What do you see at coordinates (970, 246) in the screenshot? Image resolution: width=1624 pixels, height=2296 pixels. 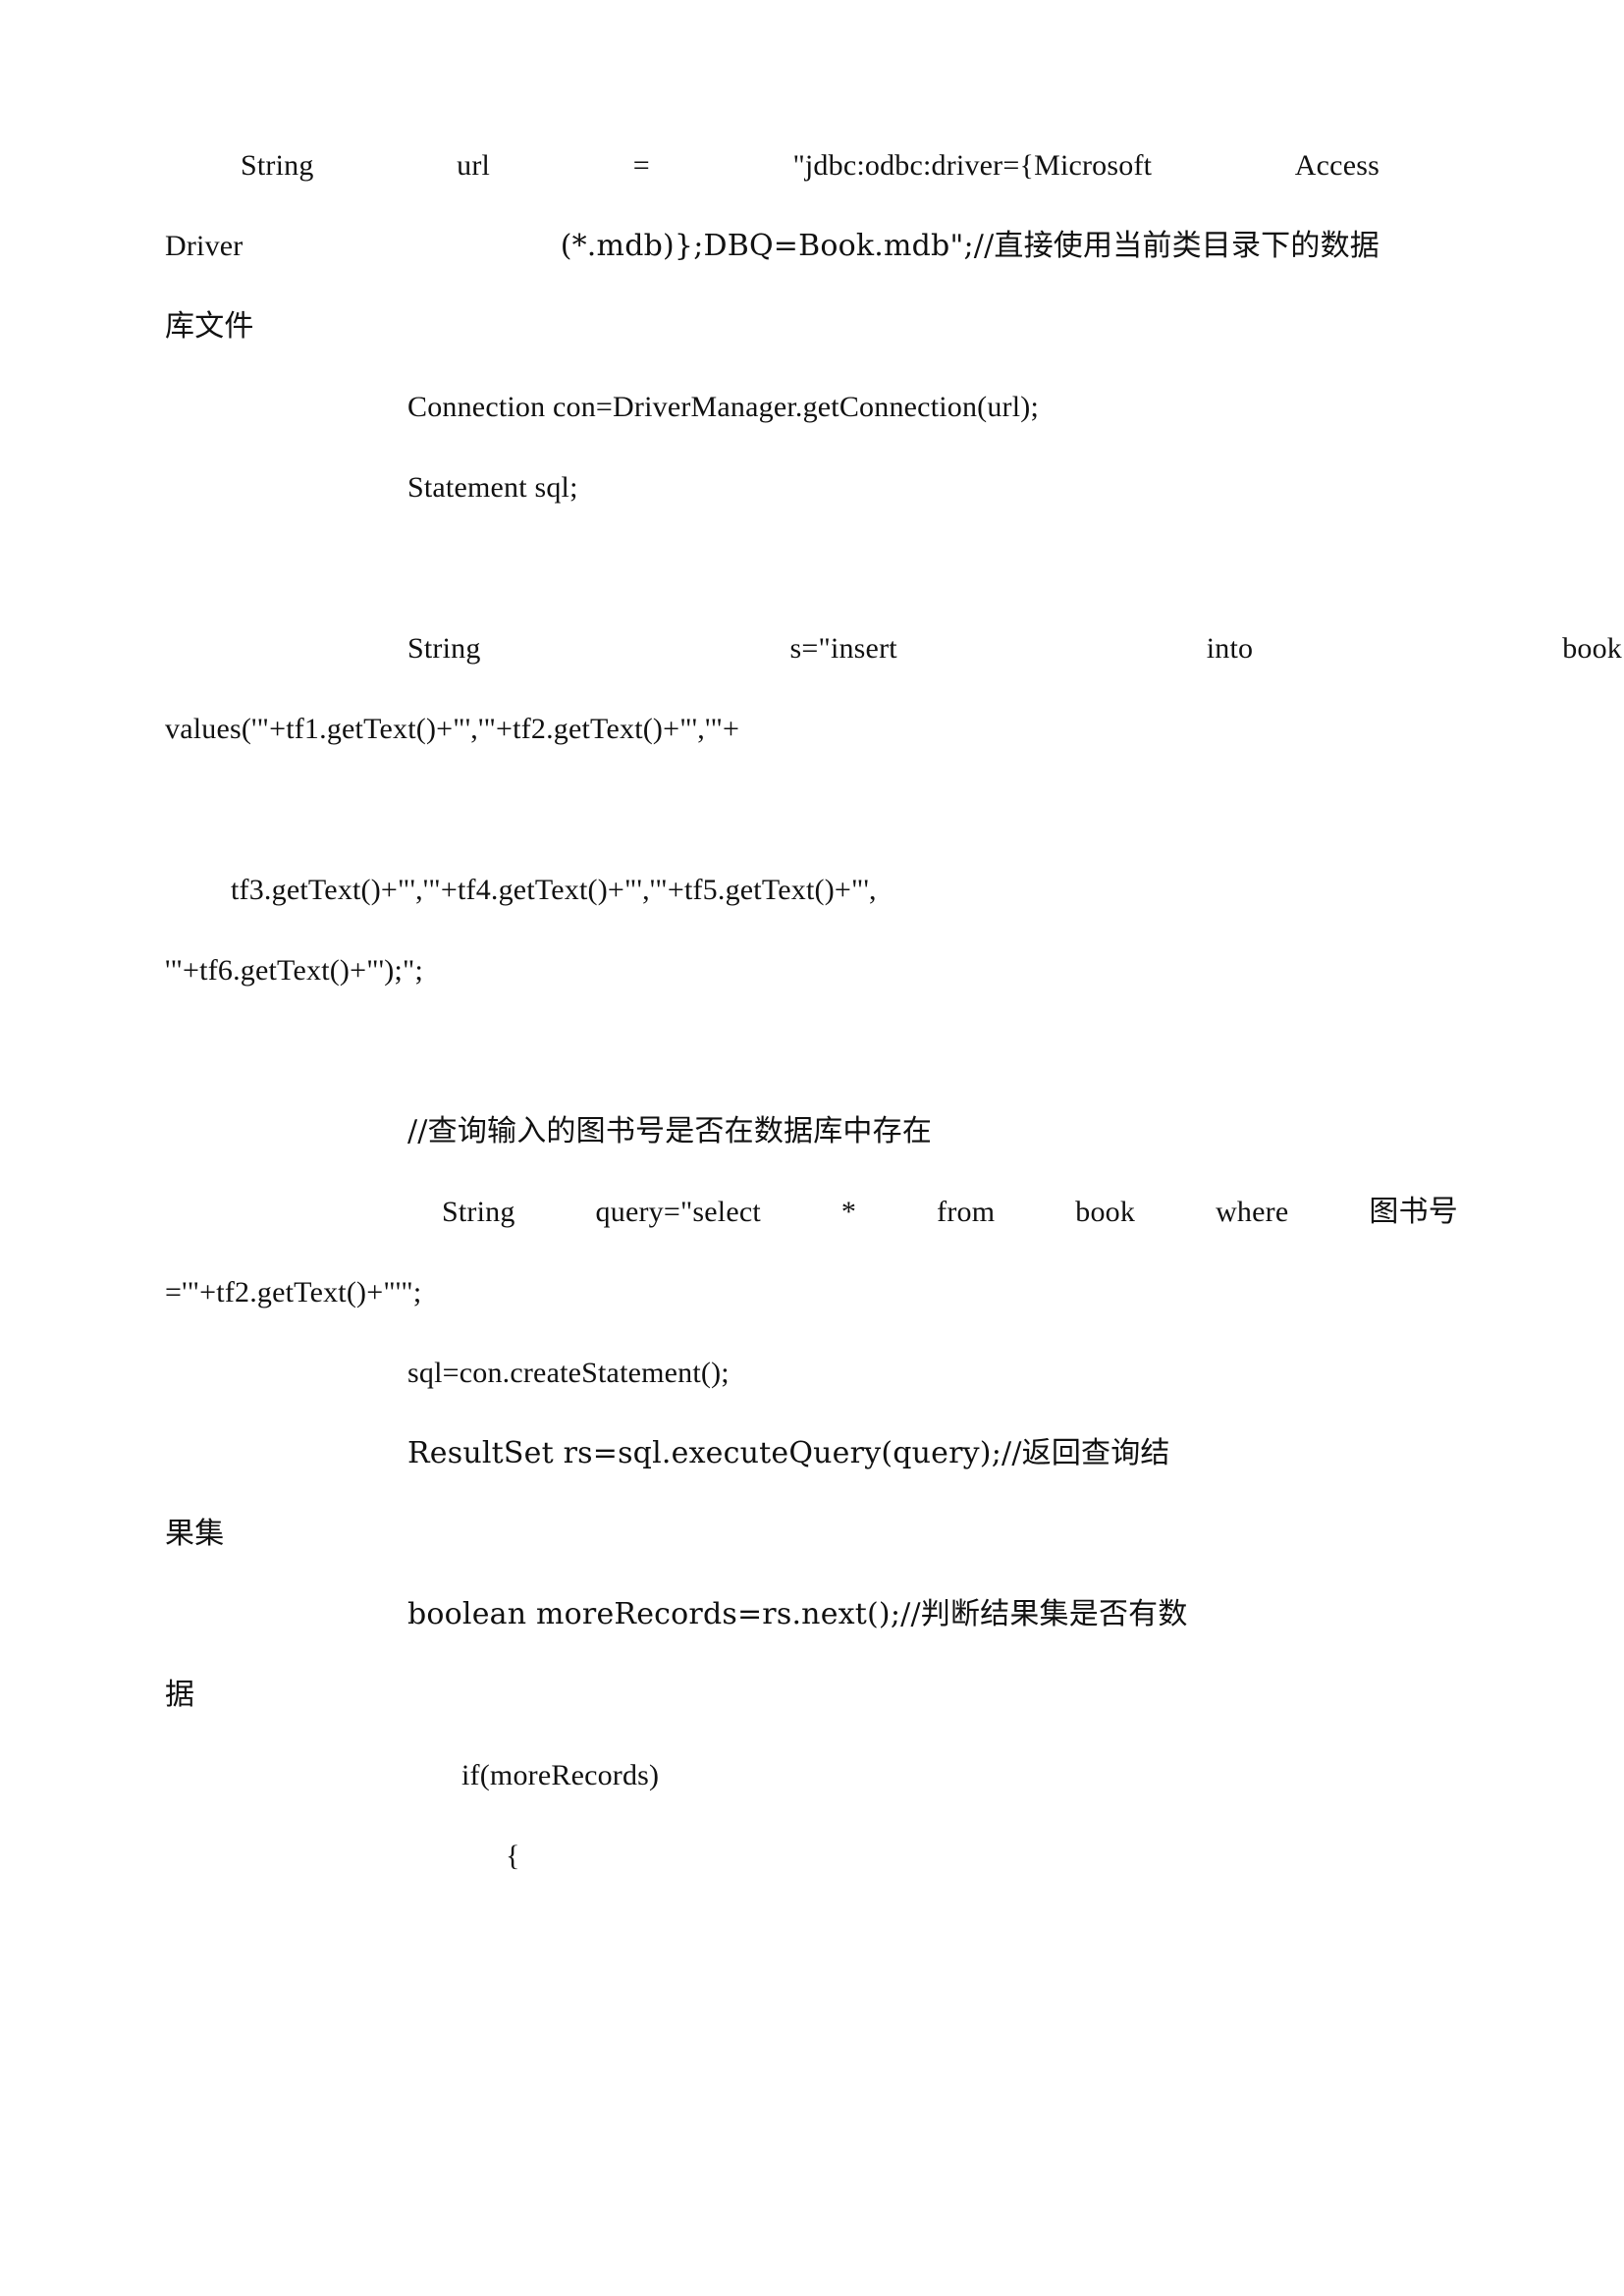 I see `text-run: (*.mdb)};DBQ=Book.mdb";//直接使用当前类目录下的数据` at bounding box center [970, 246].